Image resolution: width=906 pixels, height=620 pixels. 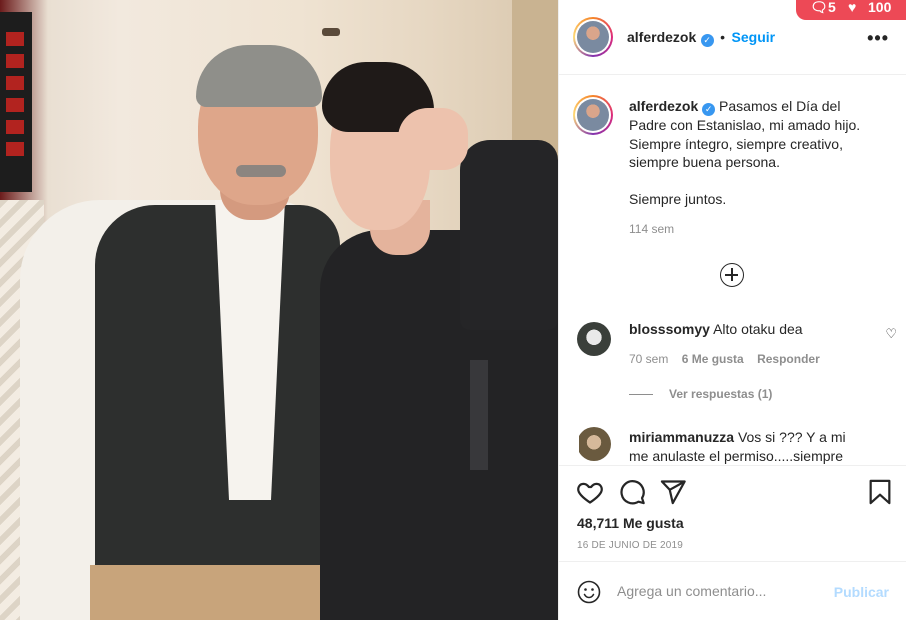 What do you see at coordinates (589, 592) in the screenshot?
I see `emoji-icon` at bounding box center [589, 592].